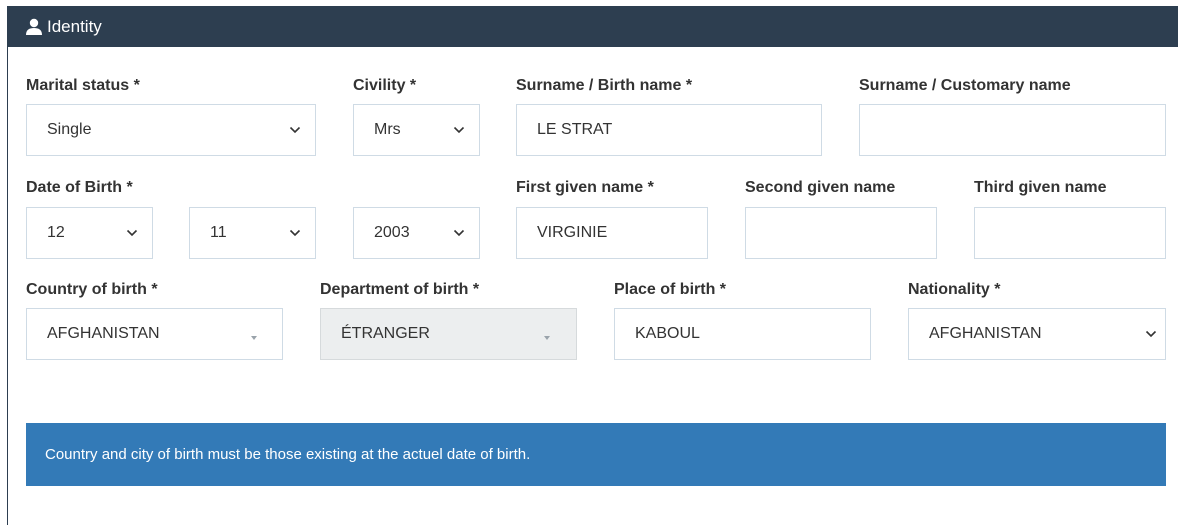 This screenshot has height=525, width=1178. Describe the element at coordinates (667, 333) in the screenshot. I see `place-of-birth-value: KABOUL` at that location.